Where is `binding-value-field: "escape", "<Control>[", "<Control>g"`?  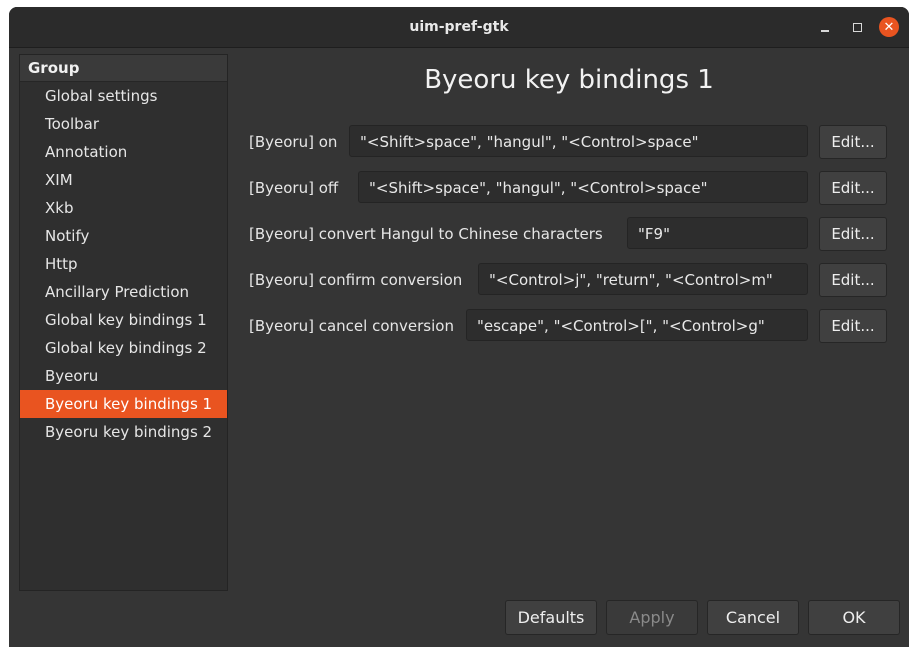
binding-value-field: "escape", "<Control>[", "<Control>g" is located at coordinates (637, 325).